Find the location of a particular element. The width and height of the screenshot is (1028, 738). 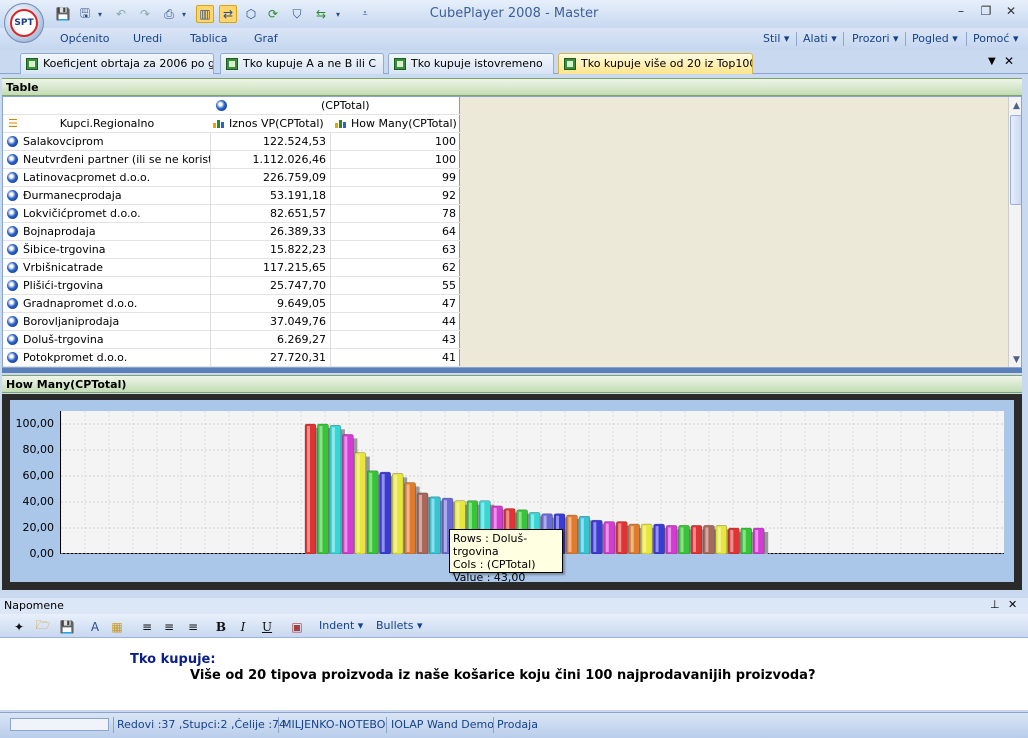

app-menu-button: SPT is located at coordinates (24, 23).